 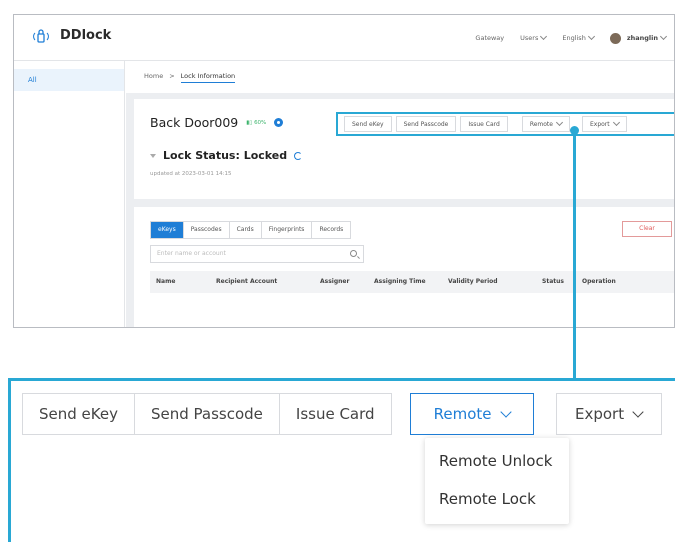 I want to click on sidebar: All, so click(x=69, y=194).